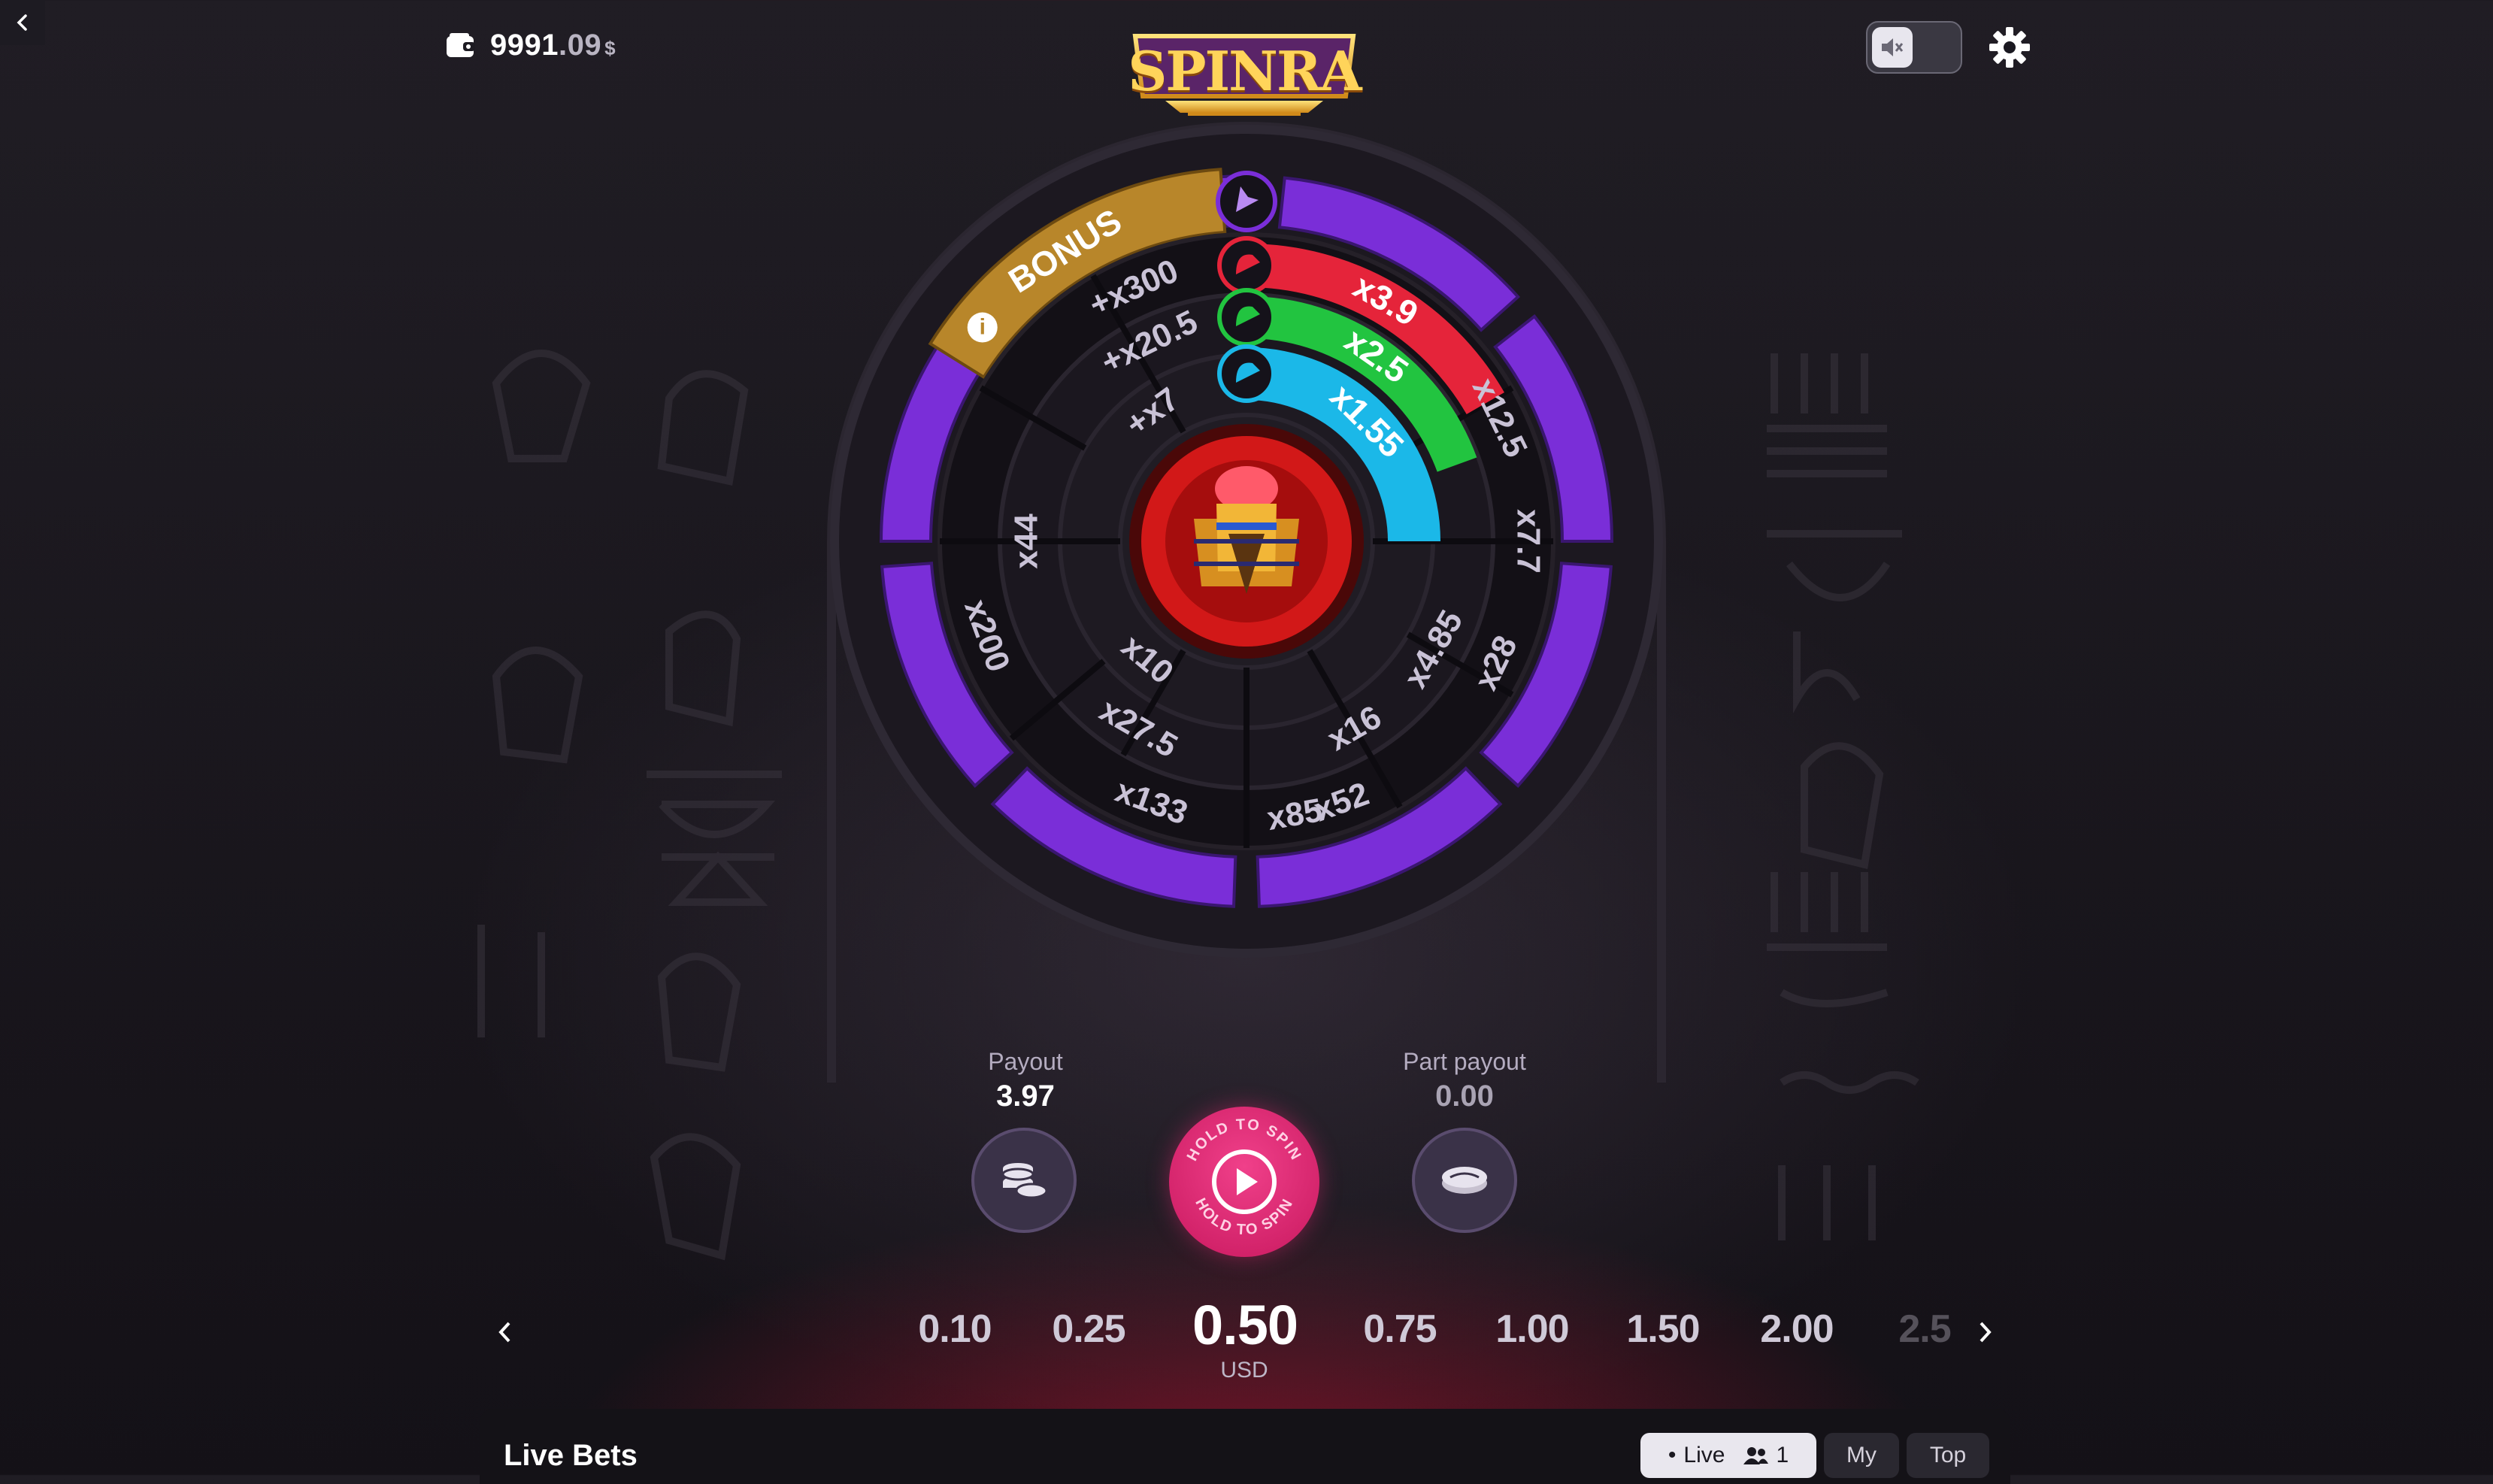 Image resolution: width=2493 pixels, height=1484 pixels. I want to click on spin-label-top: HOLD TO SPIN, so click(1244, 1140).